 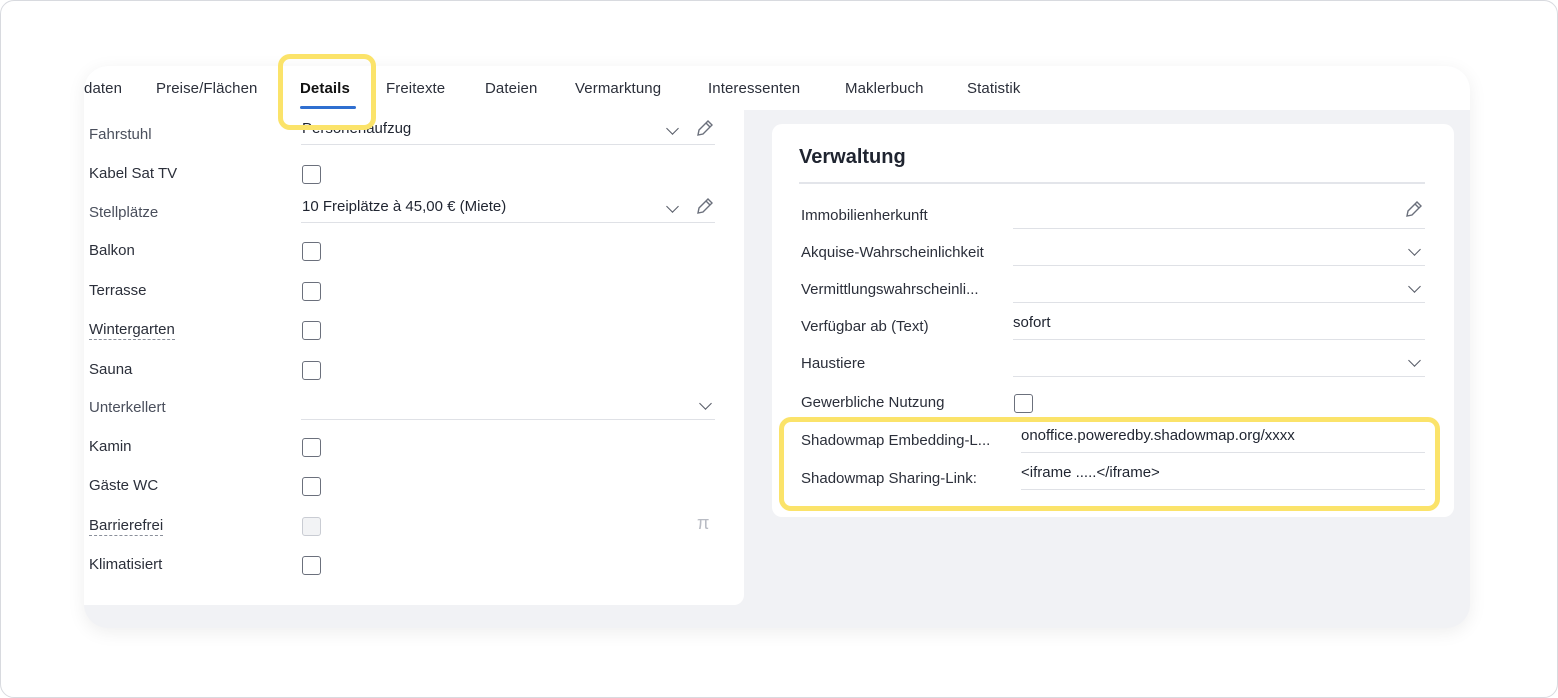 I want to click on pi-icon: π, so click(x=703, y=523).